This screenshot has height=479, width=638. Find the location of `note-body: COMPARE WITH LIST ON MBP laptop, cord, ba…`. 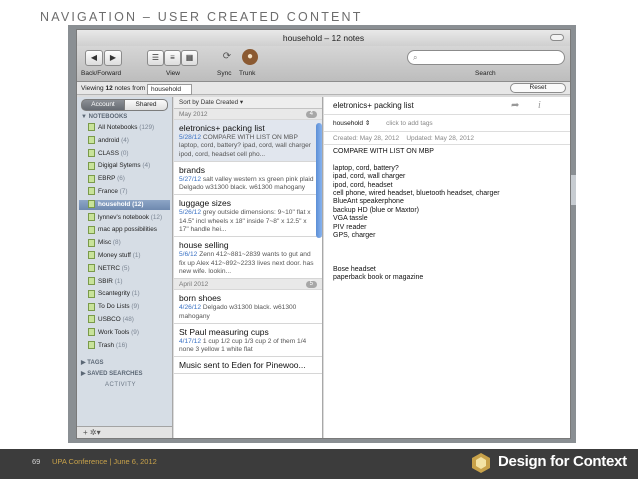

note-body: COMPARE WITH LIST ON MBP laptop, cord, ba… is located at coordinates (447, 215).